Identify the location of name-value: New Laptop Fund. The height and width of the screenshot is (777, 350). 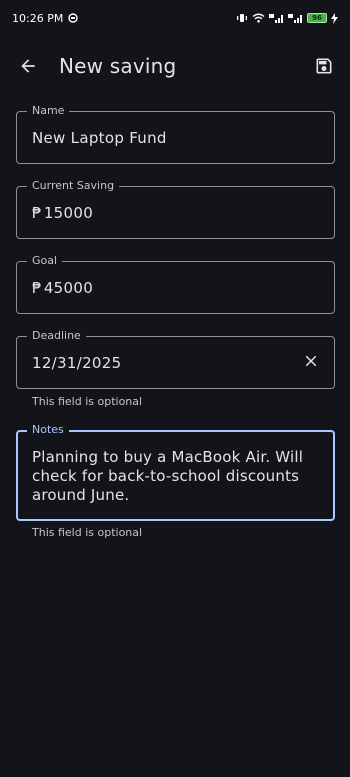
(99, 138).